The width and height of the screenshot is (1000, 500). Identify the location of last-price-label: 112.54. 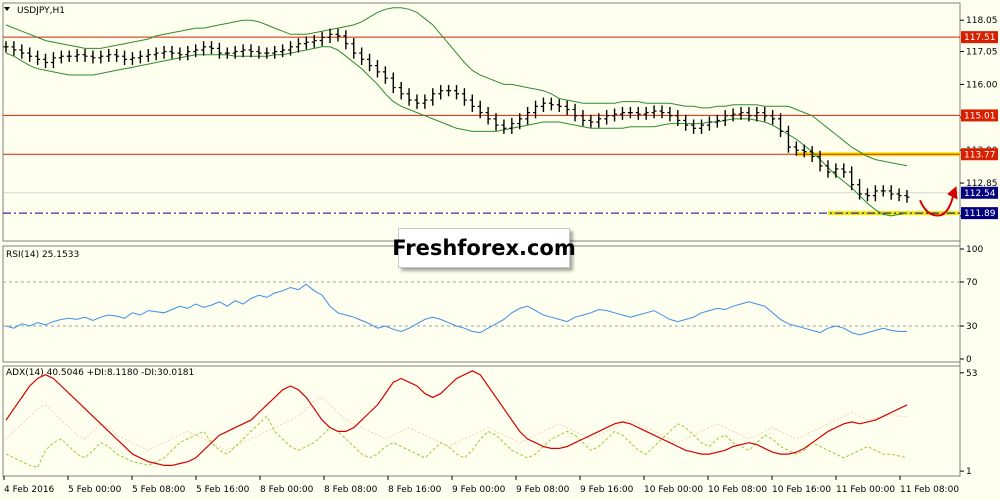
(980, 194).